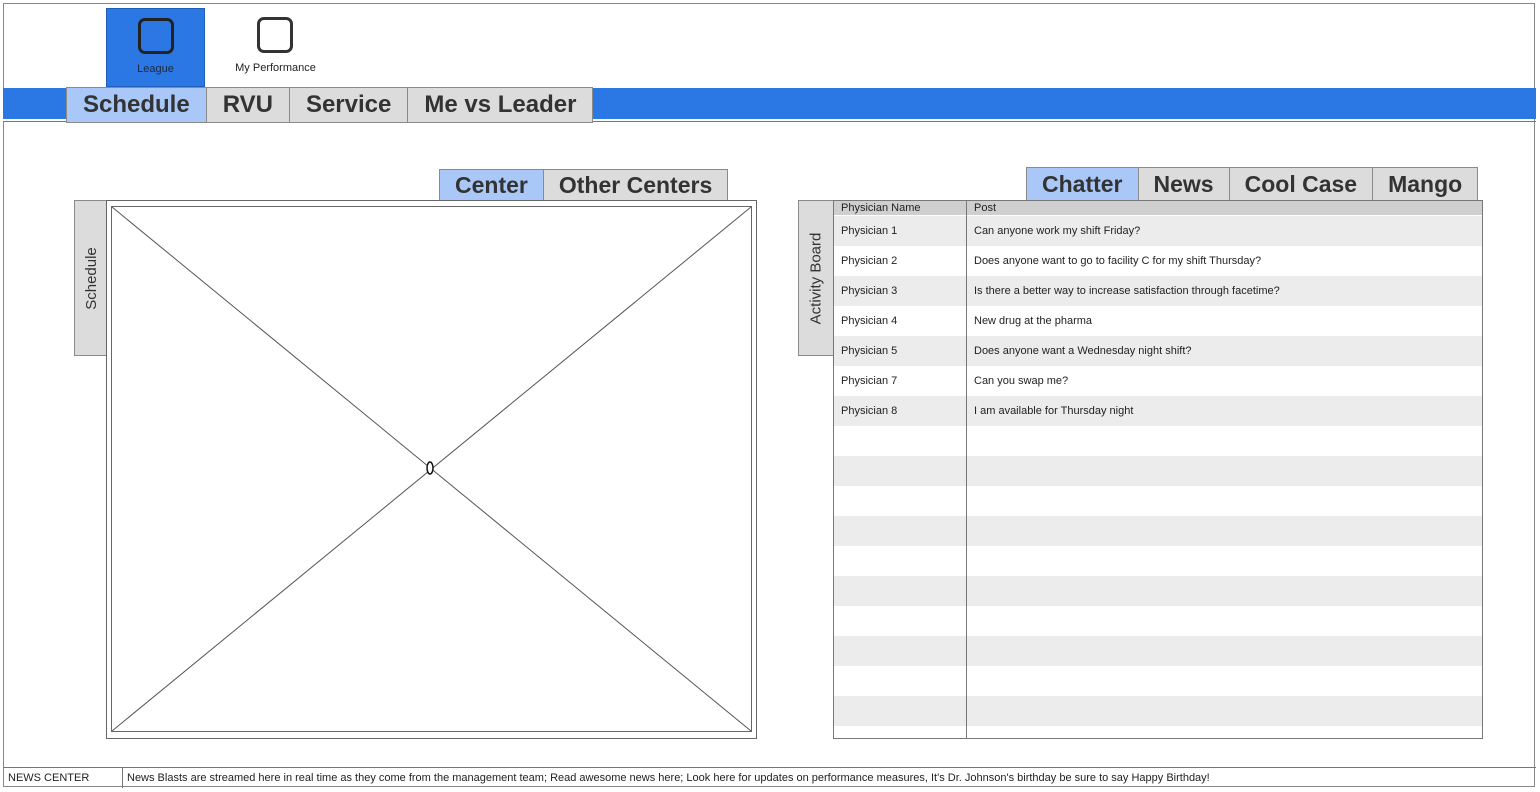  What do you see at coordinates (966, 469) in the screenshot?
I see `column-divider` at bounding box center [966, 469].